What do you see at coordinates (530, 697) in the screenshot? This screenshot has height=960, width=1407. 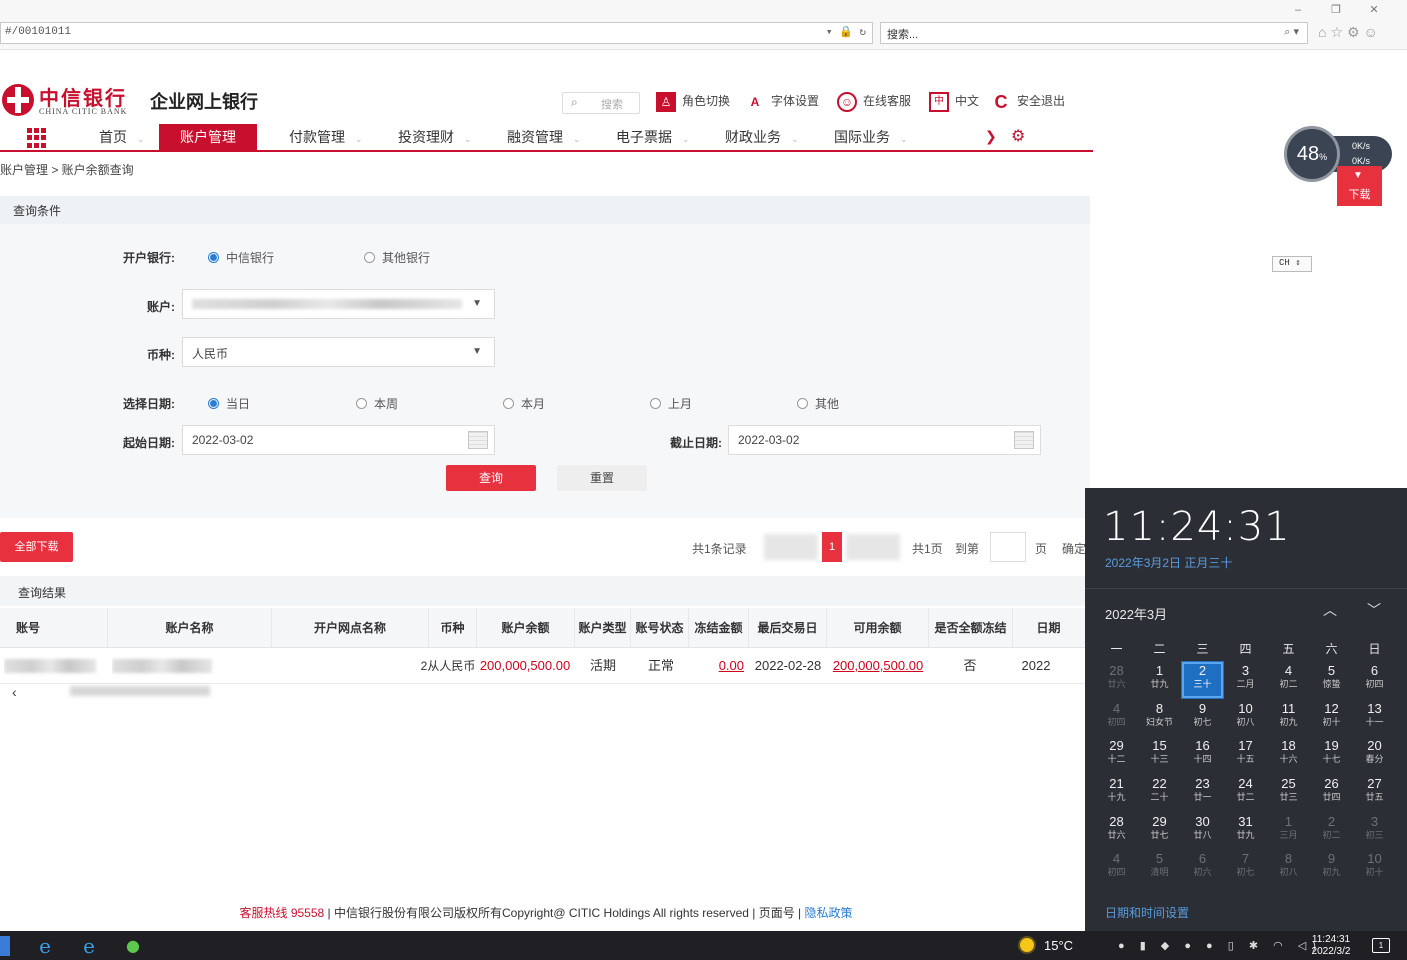 I see `horizontal-scrollbar: ‹` at bounding box center [530, 697].